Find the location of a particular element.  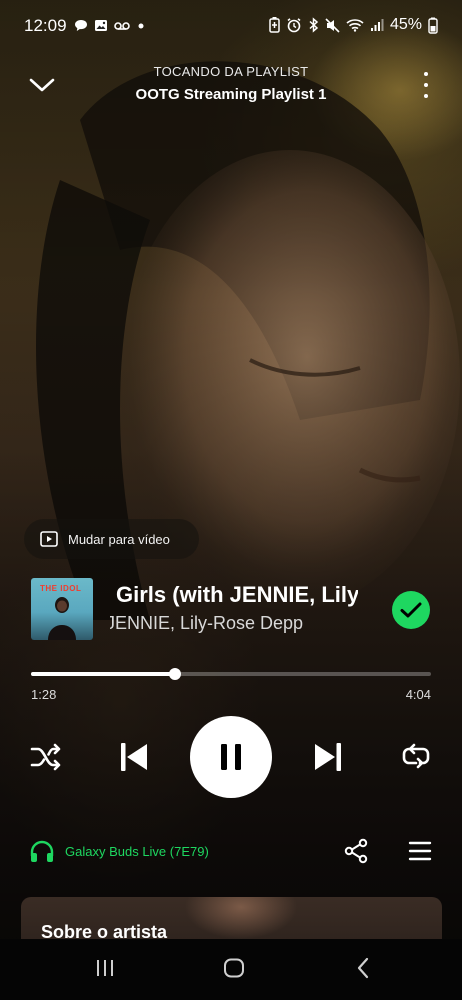

check-icon is located at coordinates (411, 610).